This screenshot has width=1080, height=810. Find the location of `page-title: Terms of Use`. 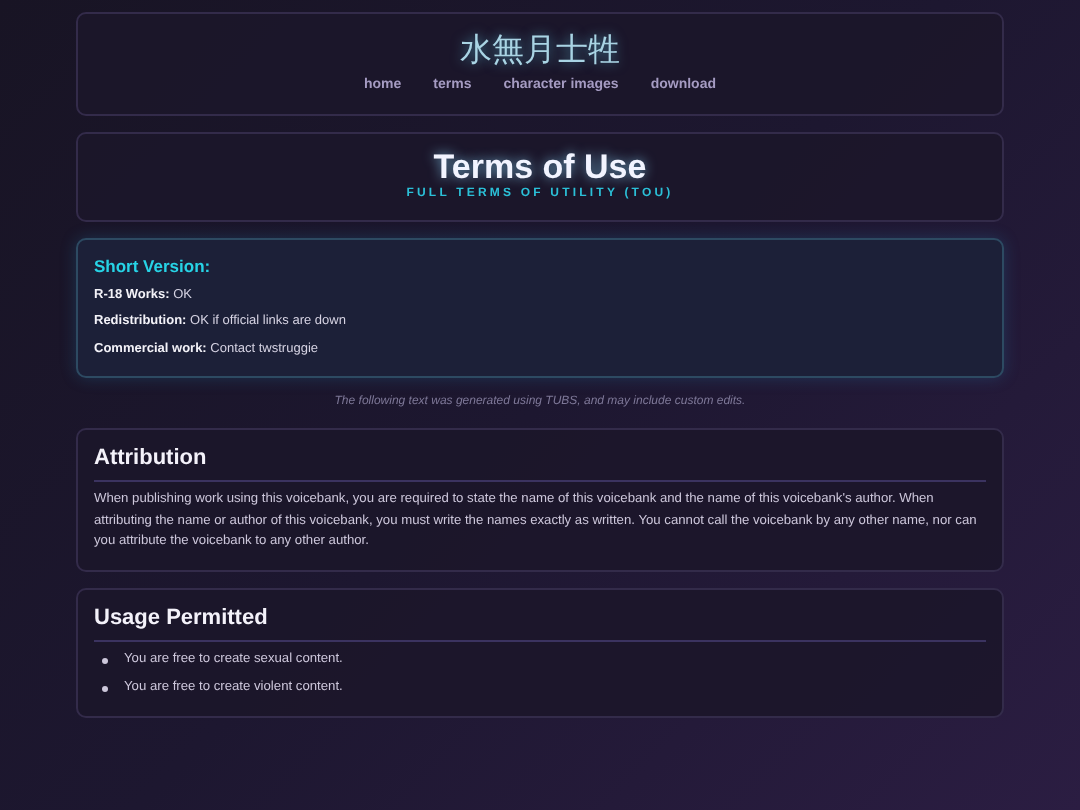

page-title: Terms of Use is located at coordinates (540, 168).